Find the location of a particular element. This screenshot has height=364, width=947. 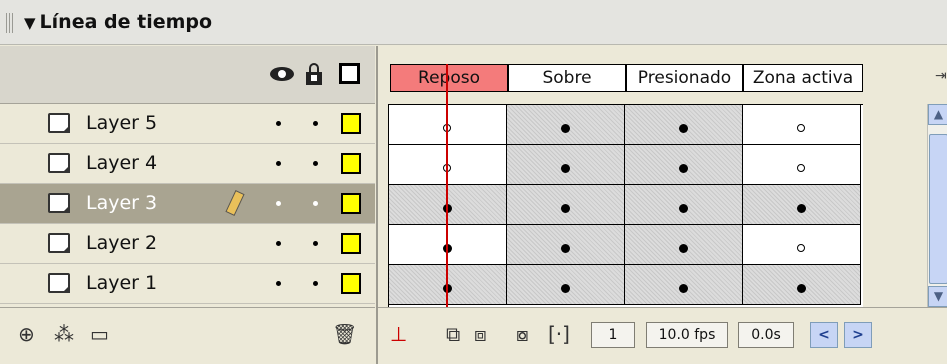

layer-name: Layer 3 is located at coordinates (122, 203).